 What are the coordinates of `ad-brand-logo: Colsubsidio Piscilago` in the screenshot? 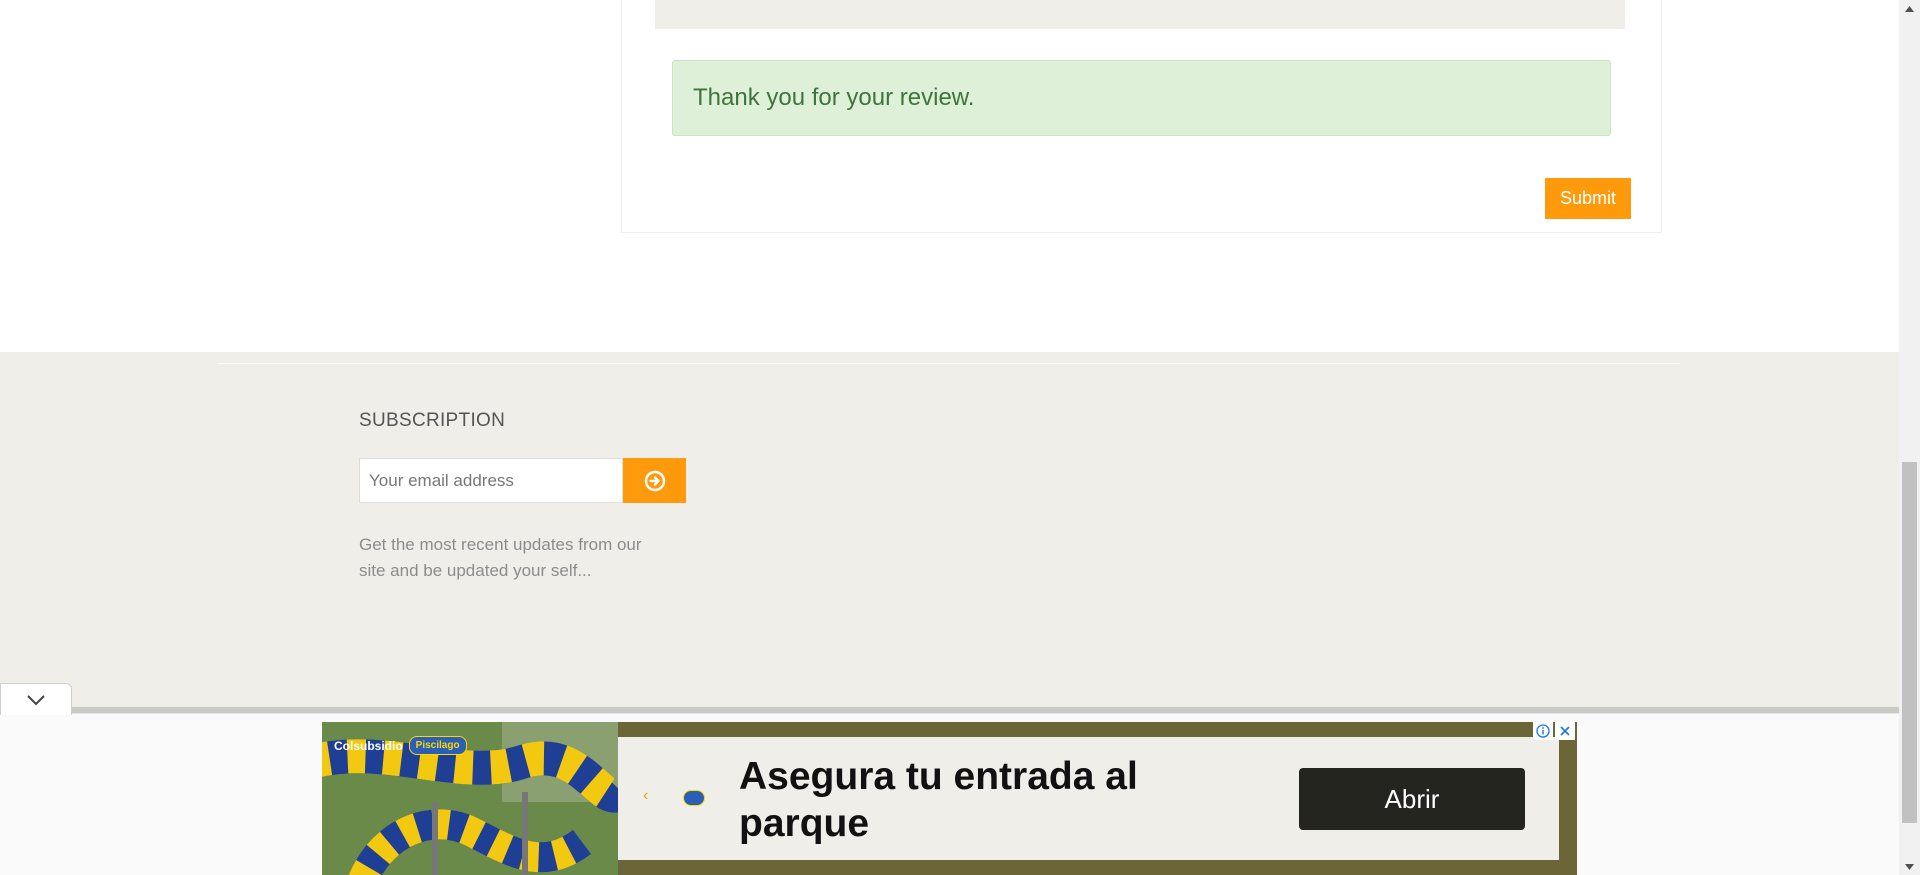 It's located at (400, 745).